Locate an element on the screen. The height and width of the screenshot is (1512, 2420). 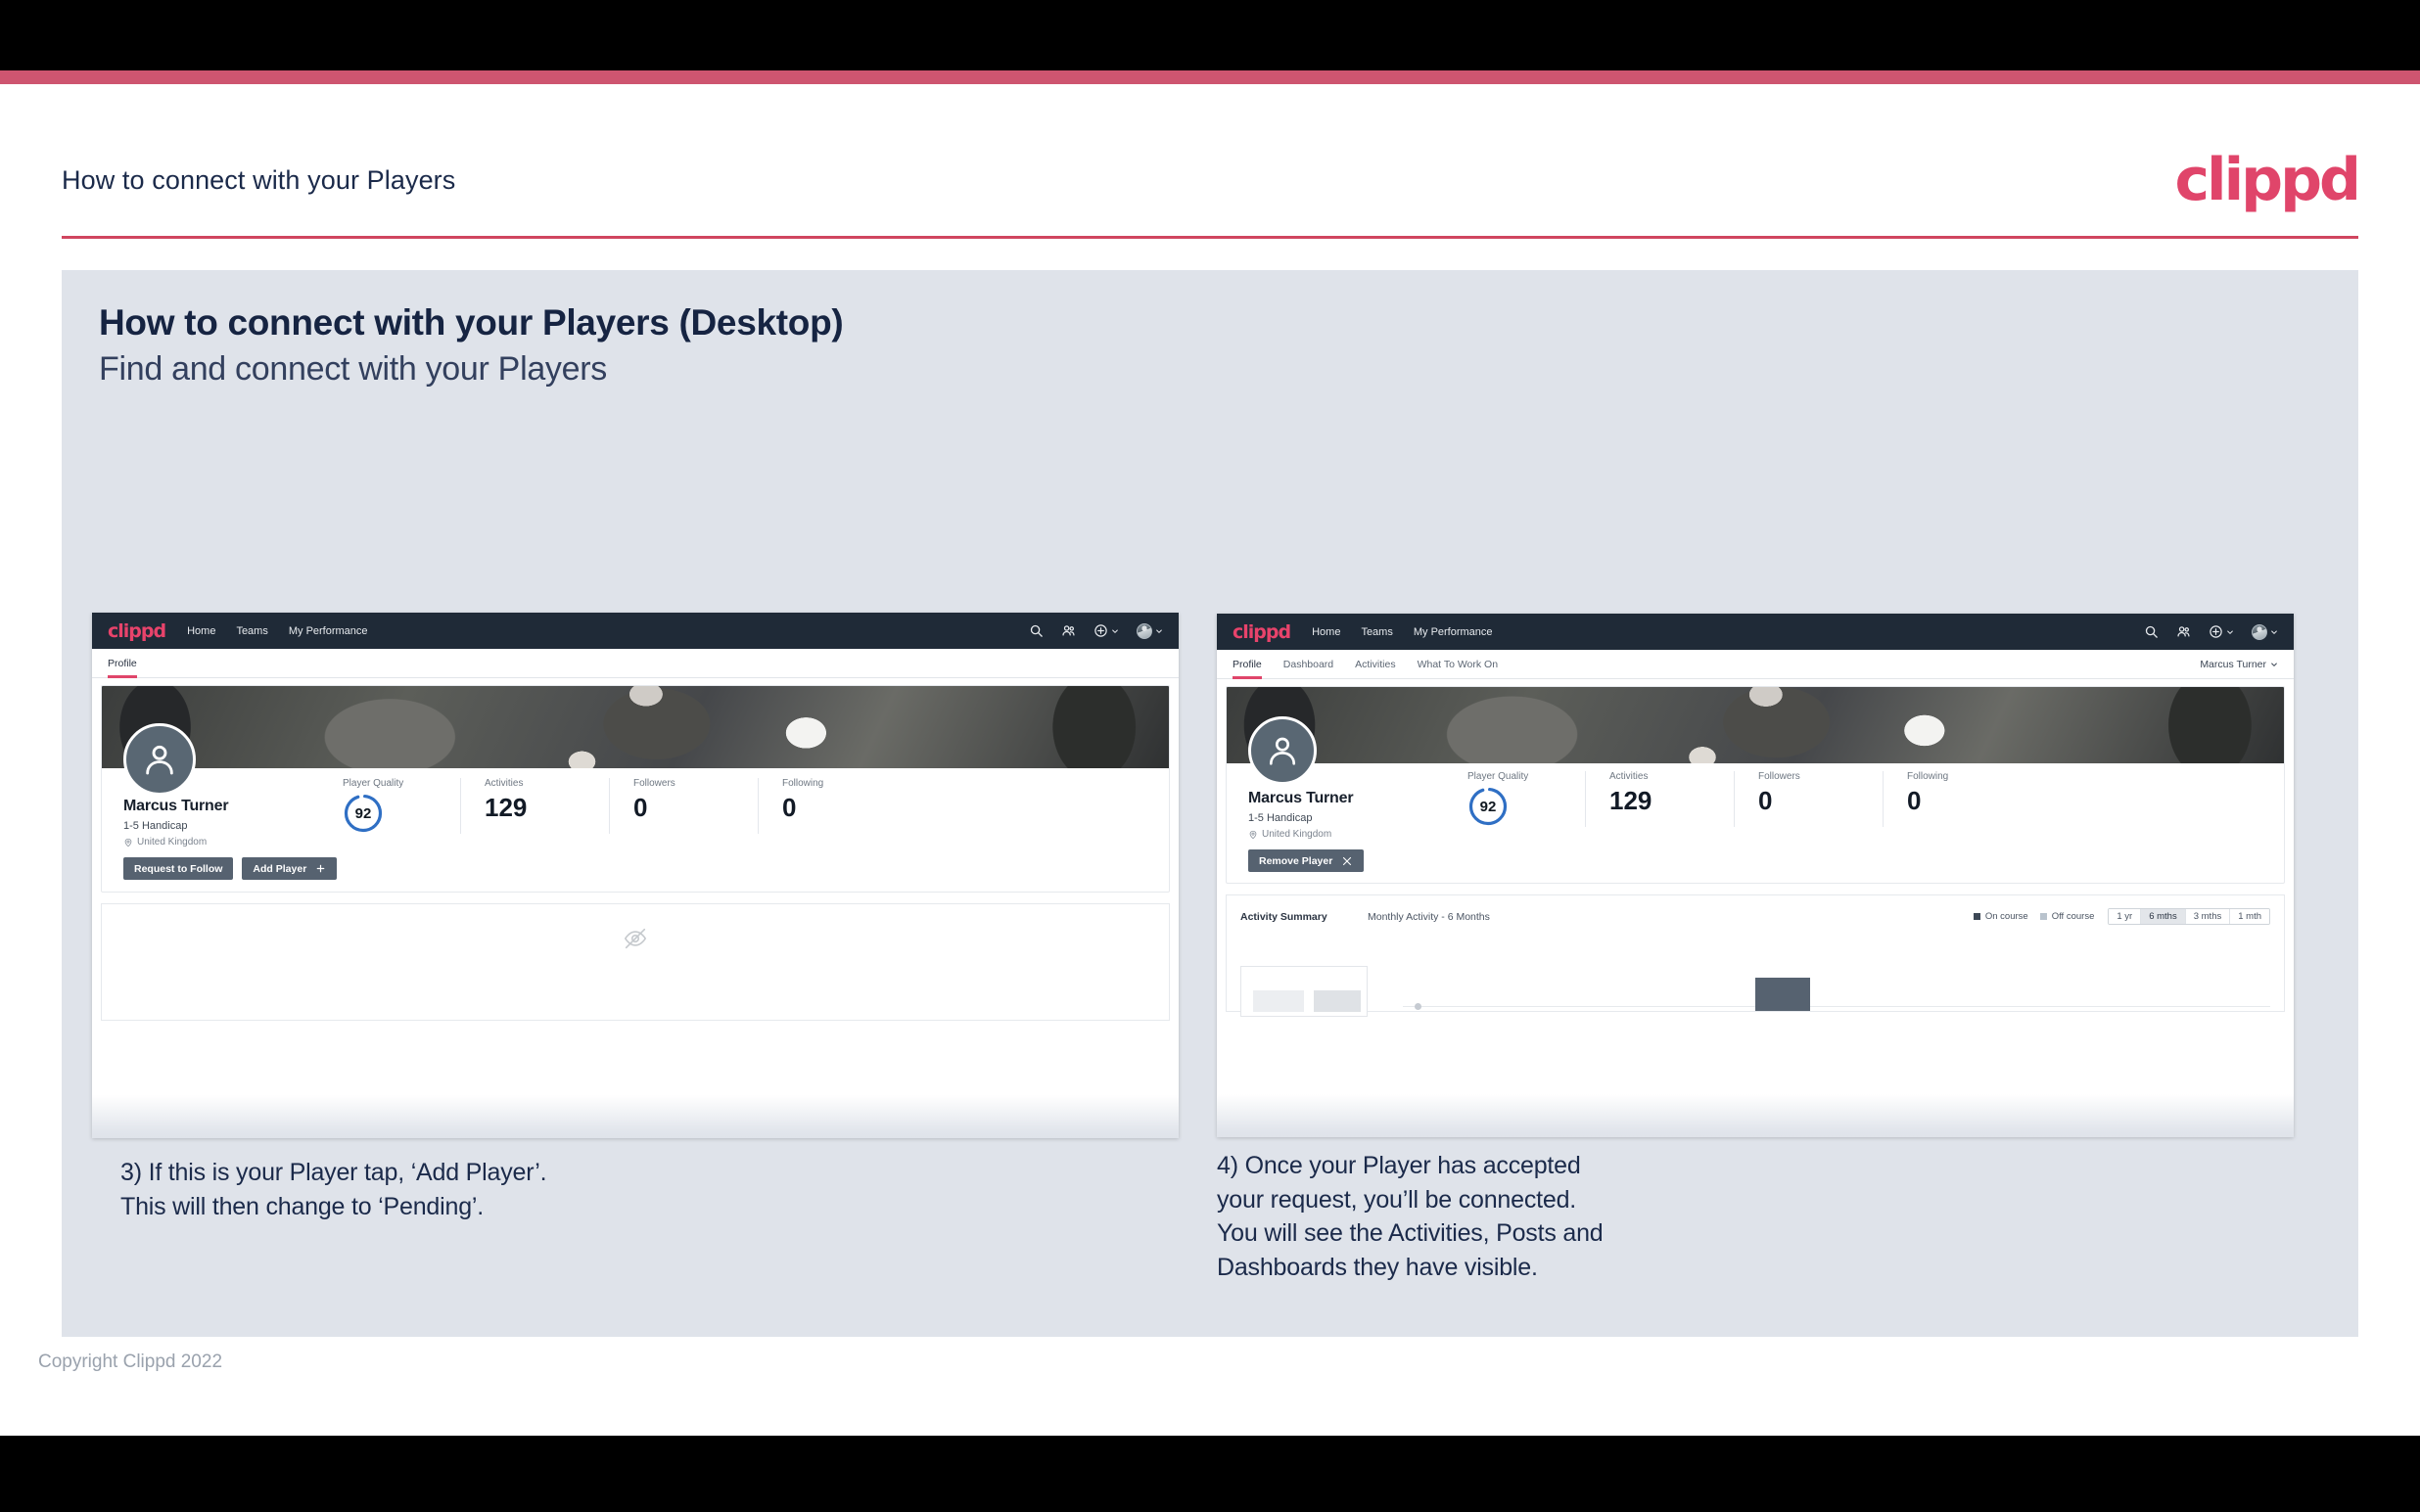
app-navbar-right: clippd Home Teams My Performance is located at coordinates (1755, 632).